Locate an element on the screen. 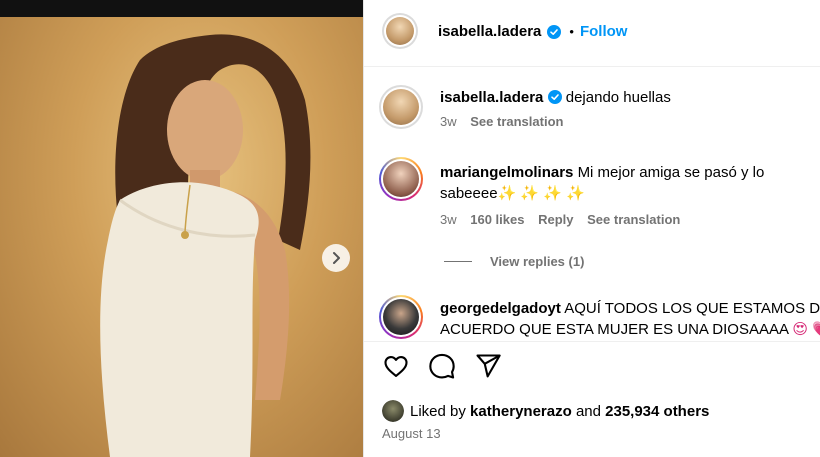 The height and width of the screenshot is (457, 820). author-avatar is located at coordinates (400, 31).